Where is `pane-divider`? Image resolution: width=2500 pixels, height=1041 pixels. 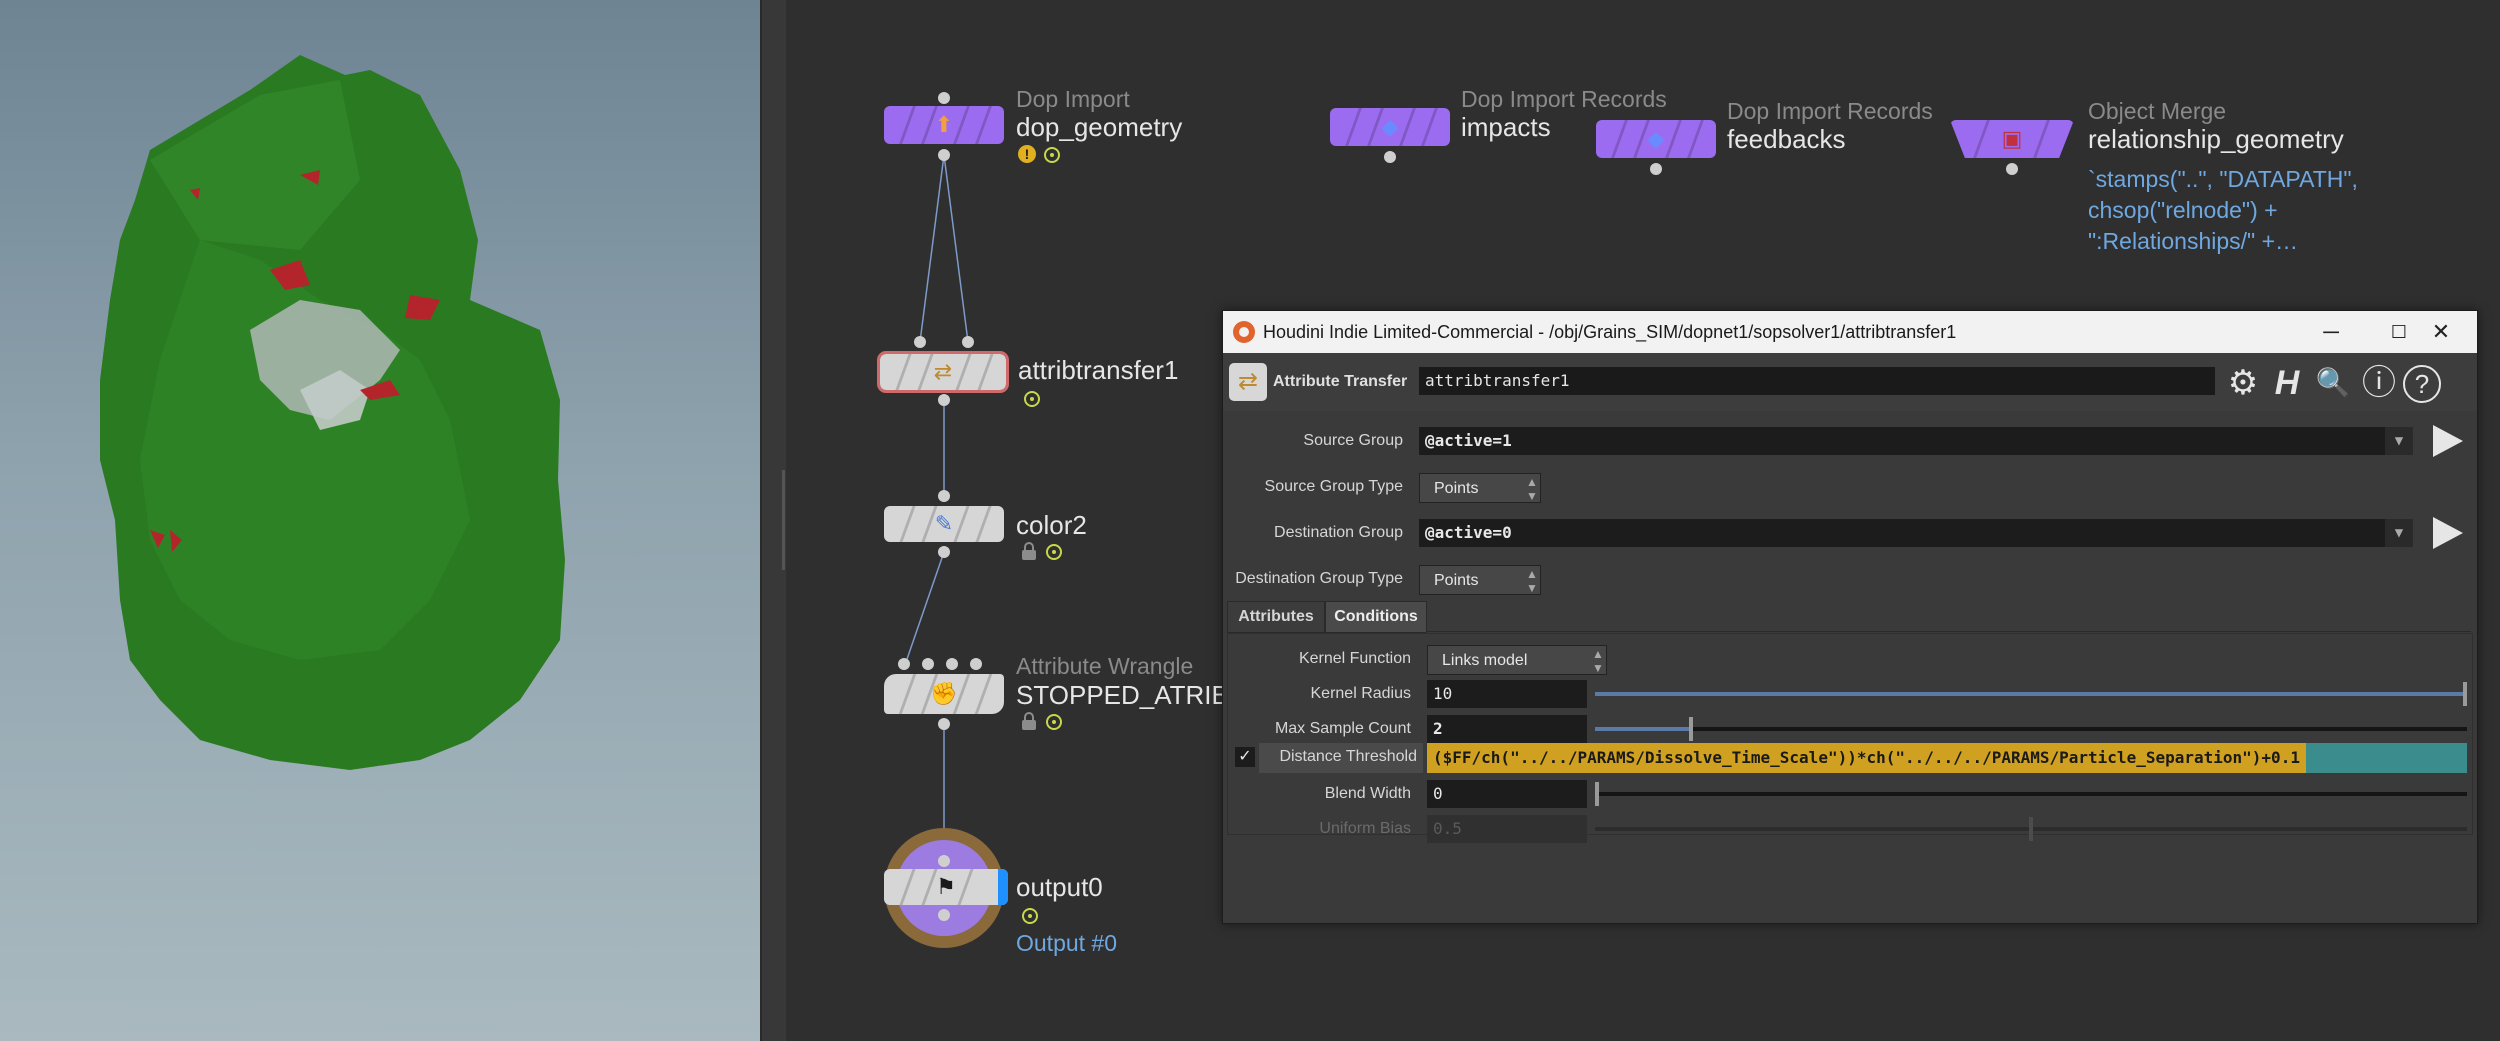 pane-divider is located at coordinates (774, 520).